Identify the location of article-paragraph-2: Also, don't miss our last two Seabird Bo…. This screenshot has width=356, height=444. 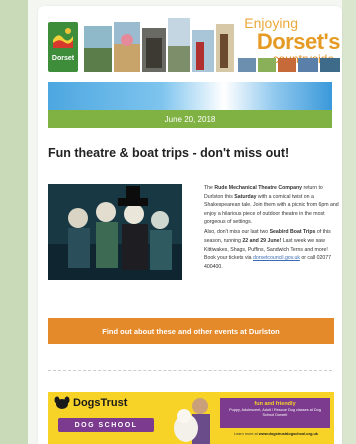
(268, 249).